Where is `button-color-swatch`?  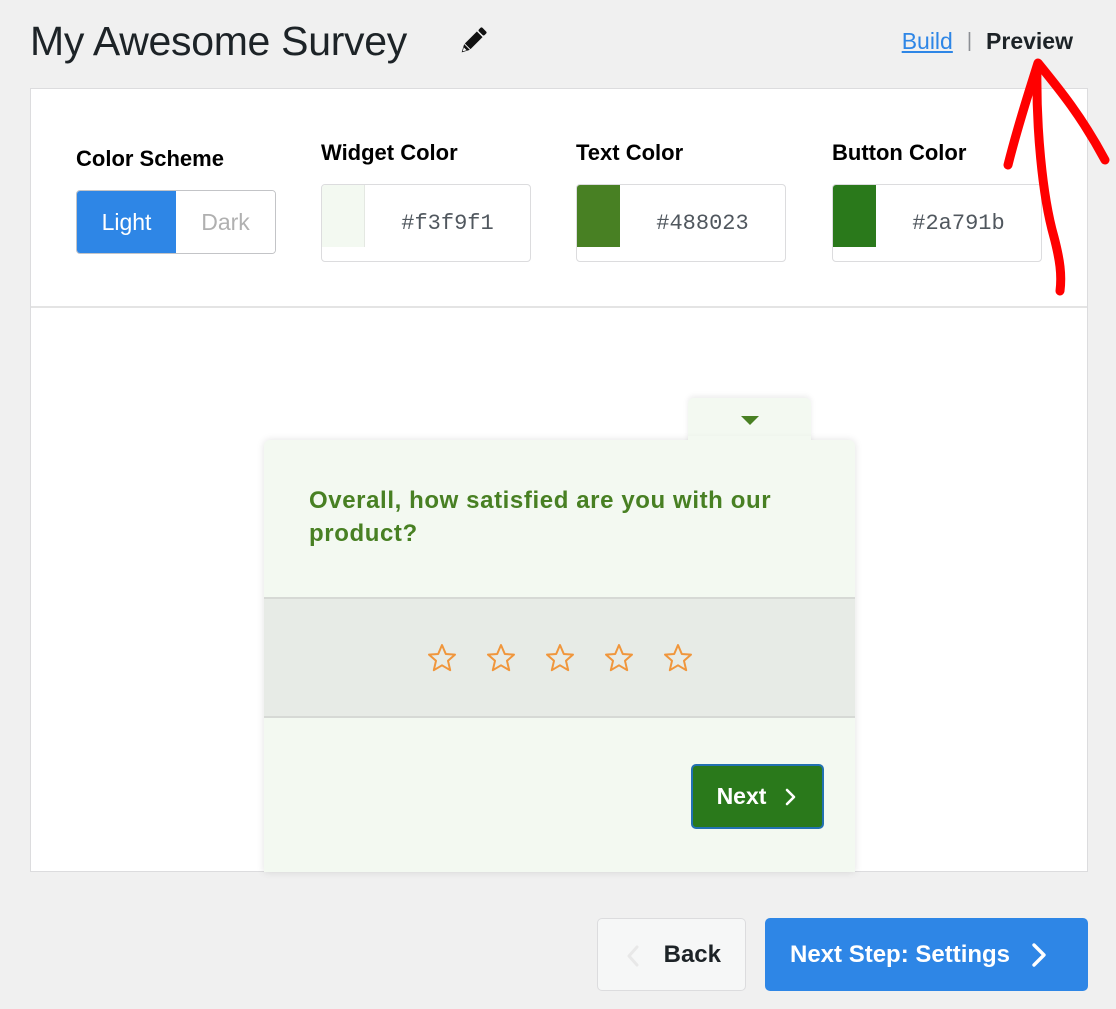 button-color-swatch is located at coordinates (854, 216).